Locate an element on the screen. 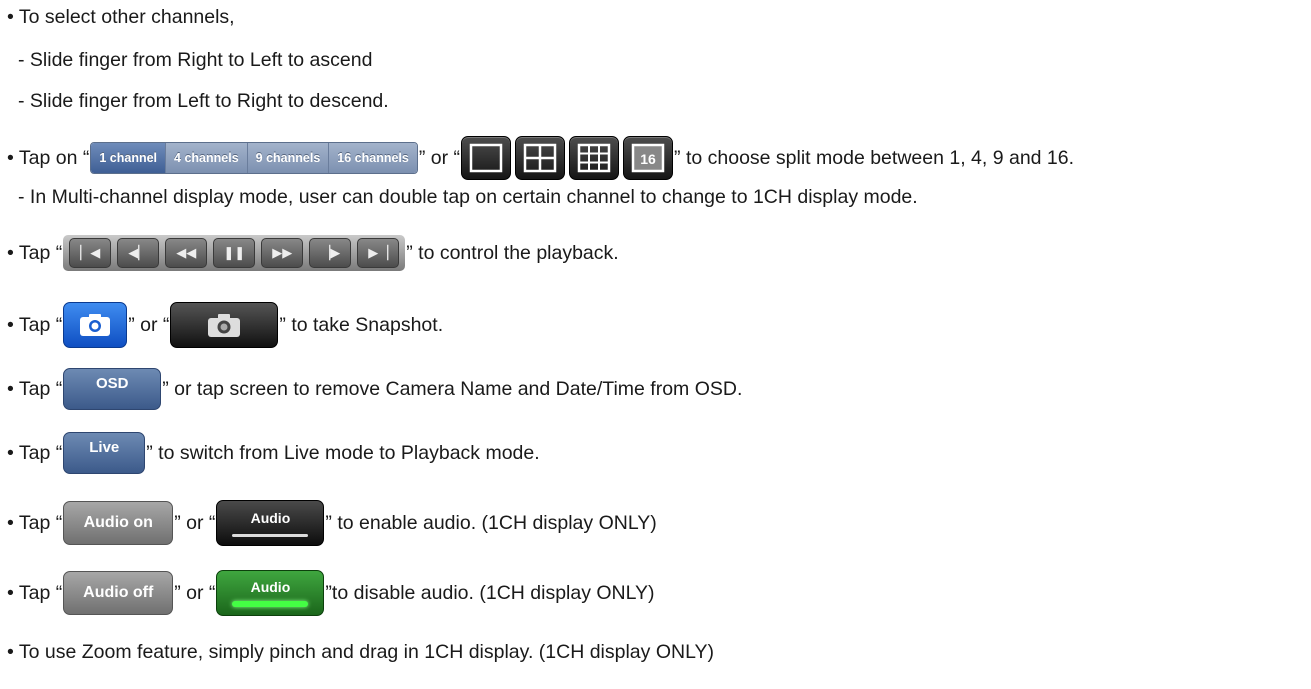  split-9-icon is located at coordinates (594, 158).